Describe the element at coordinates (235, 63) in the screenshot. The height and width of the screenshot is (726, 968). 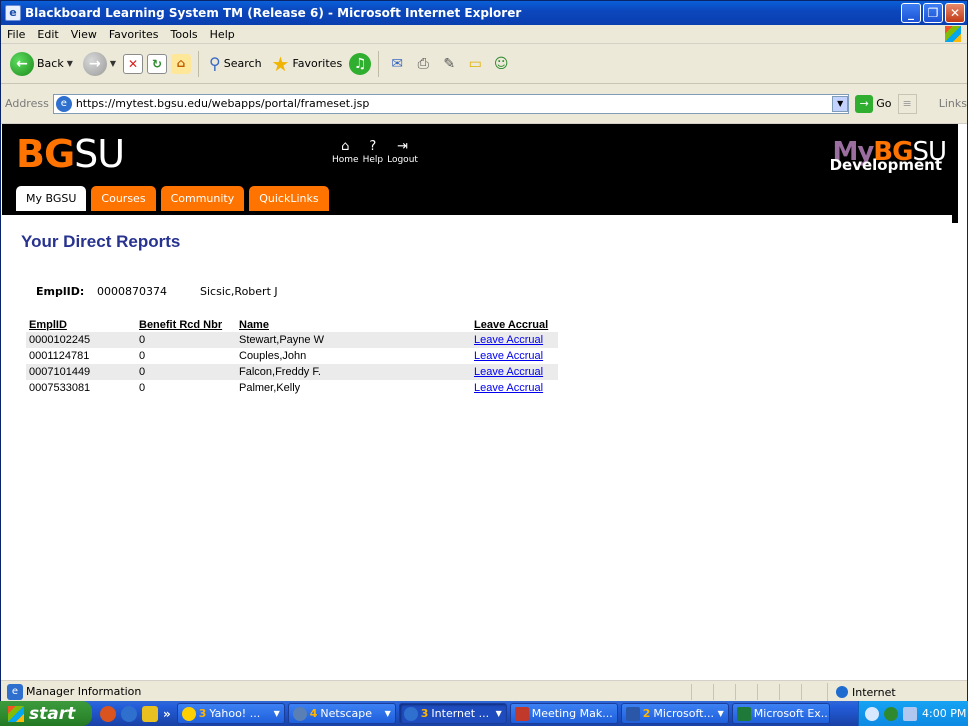
I see `search-button: ⚲ Search` at that location.